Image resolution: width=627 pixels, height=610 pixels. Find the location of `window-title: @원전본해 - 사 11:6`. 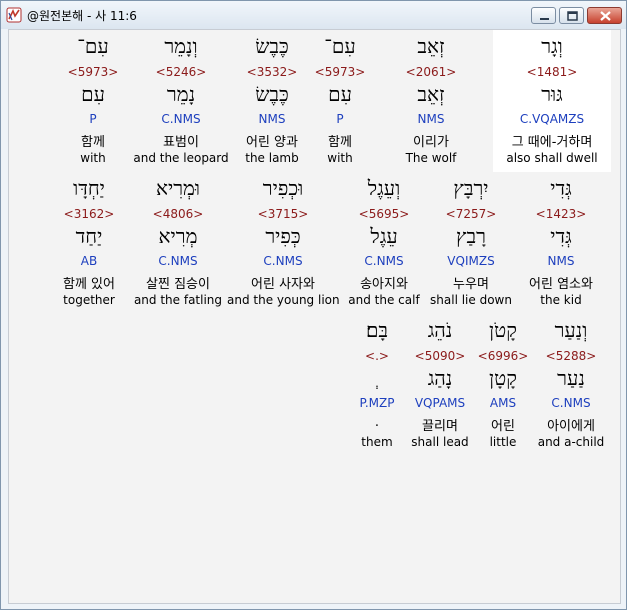

window-title: @원전본해 - 사 11:6 is located at coordinates (82, 16).